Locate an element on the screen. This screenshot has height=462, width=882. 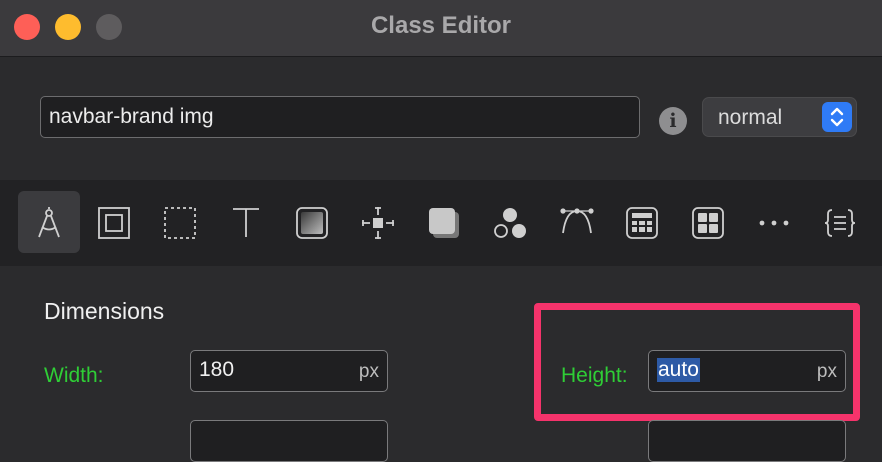
grid-icon is located at coordinates (708, 223).